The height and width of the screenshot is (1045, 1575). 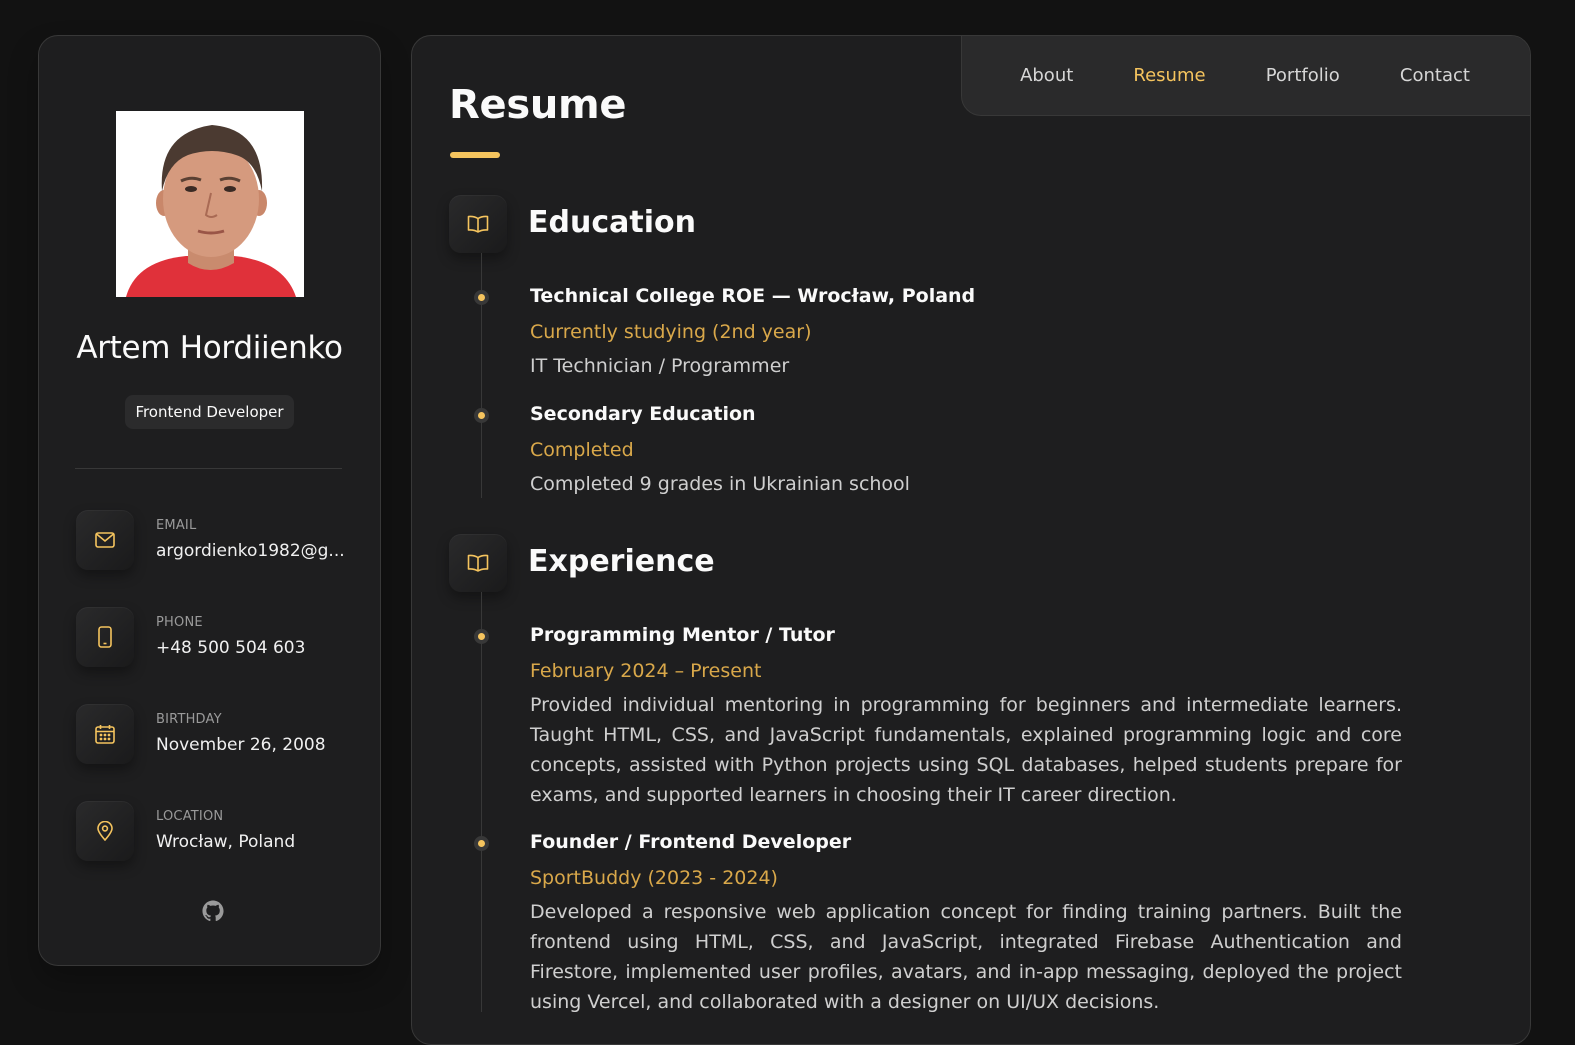 I want to click on navbar: About Resume Portfolio Contact, so click(x=1245, y=76).